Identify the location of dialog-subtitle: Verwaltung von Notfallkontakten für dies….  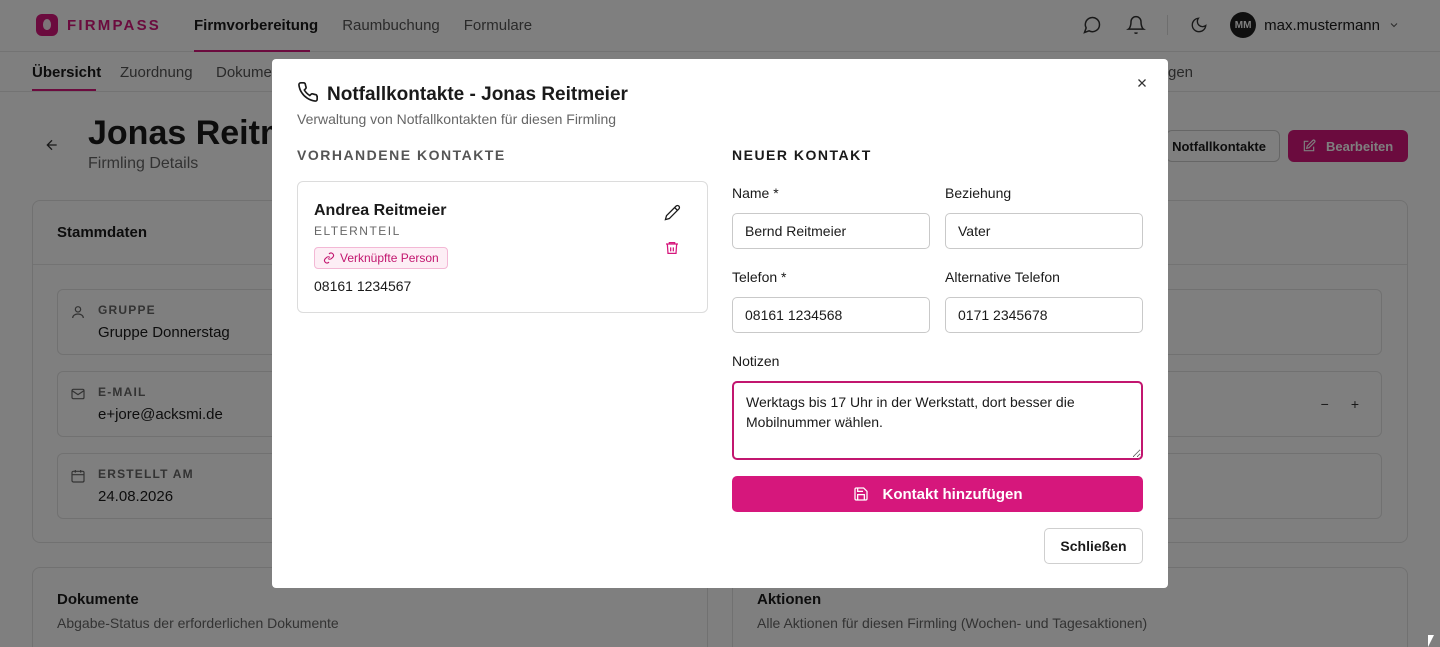
(457, 119).